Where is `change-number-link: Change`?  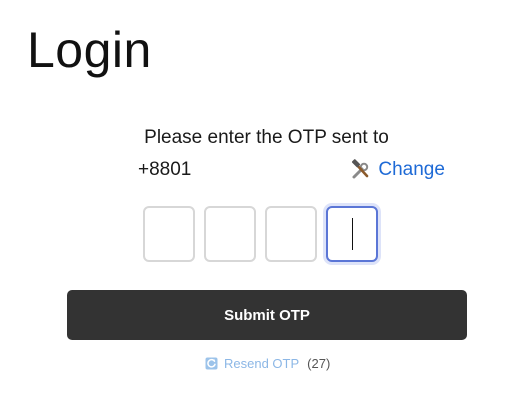
change-number-link: Change is located at coordinates (411, 170).